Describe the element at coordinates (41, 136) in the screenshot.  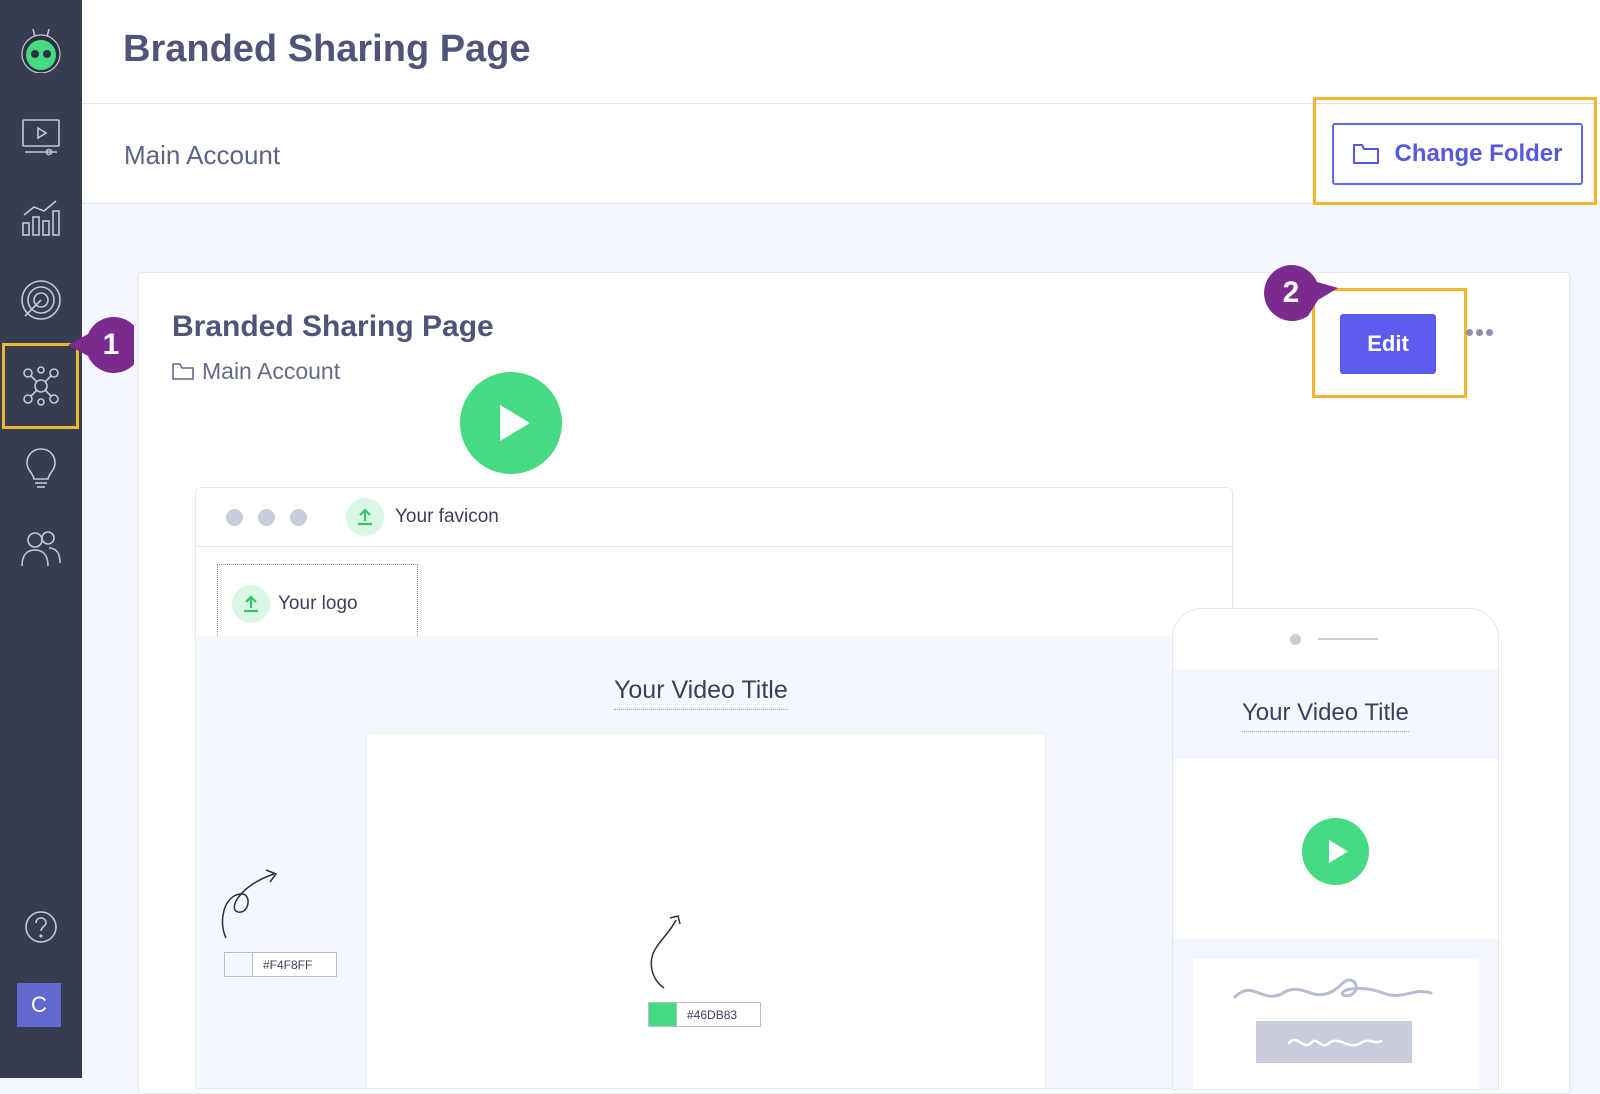
I see `videos-icon` at that location.